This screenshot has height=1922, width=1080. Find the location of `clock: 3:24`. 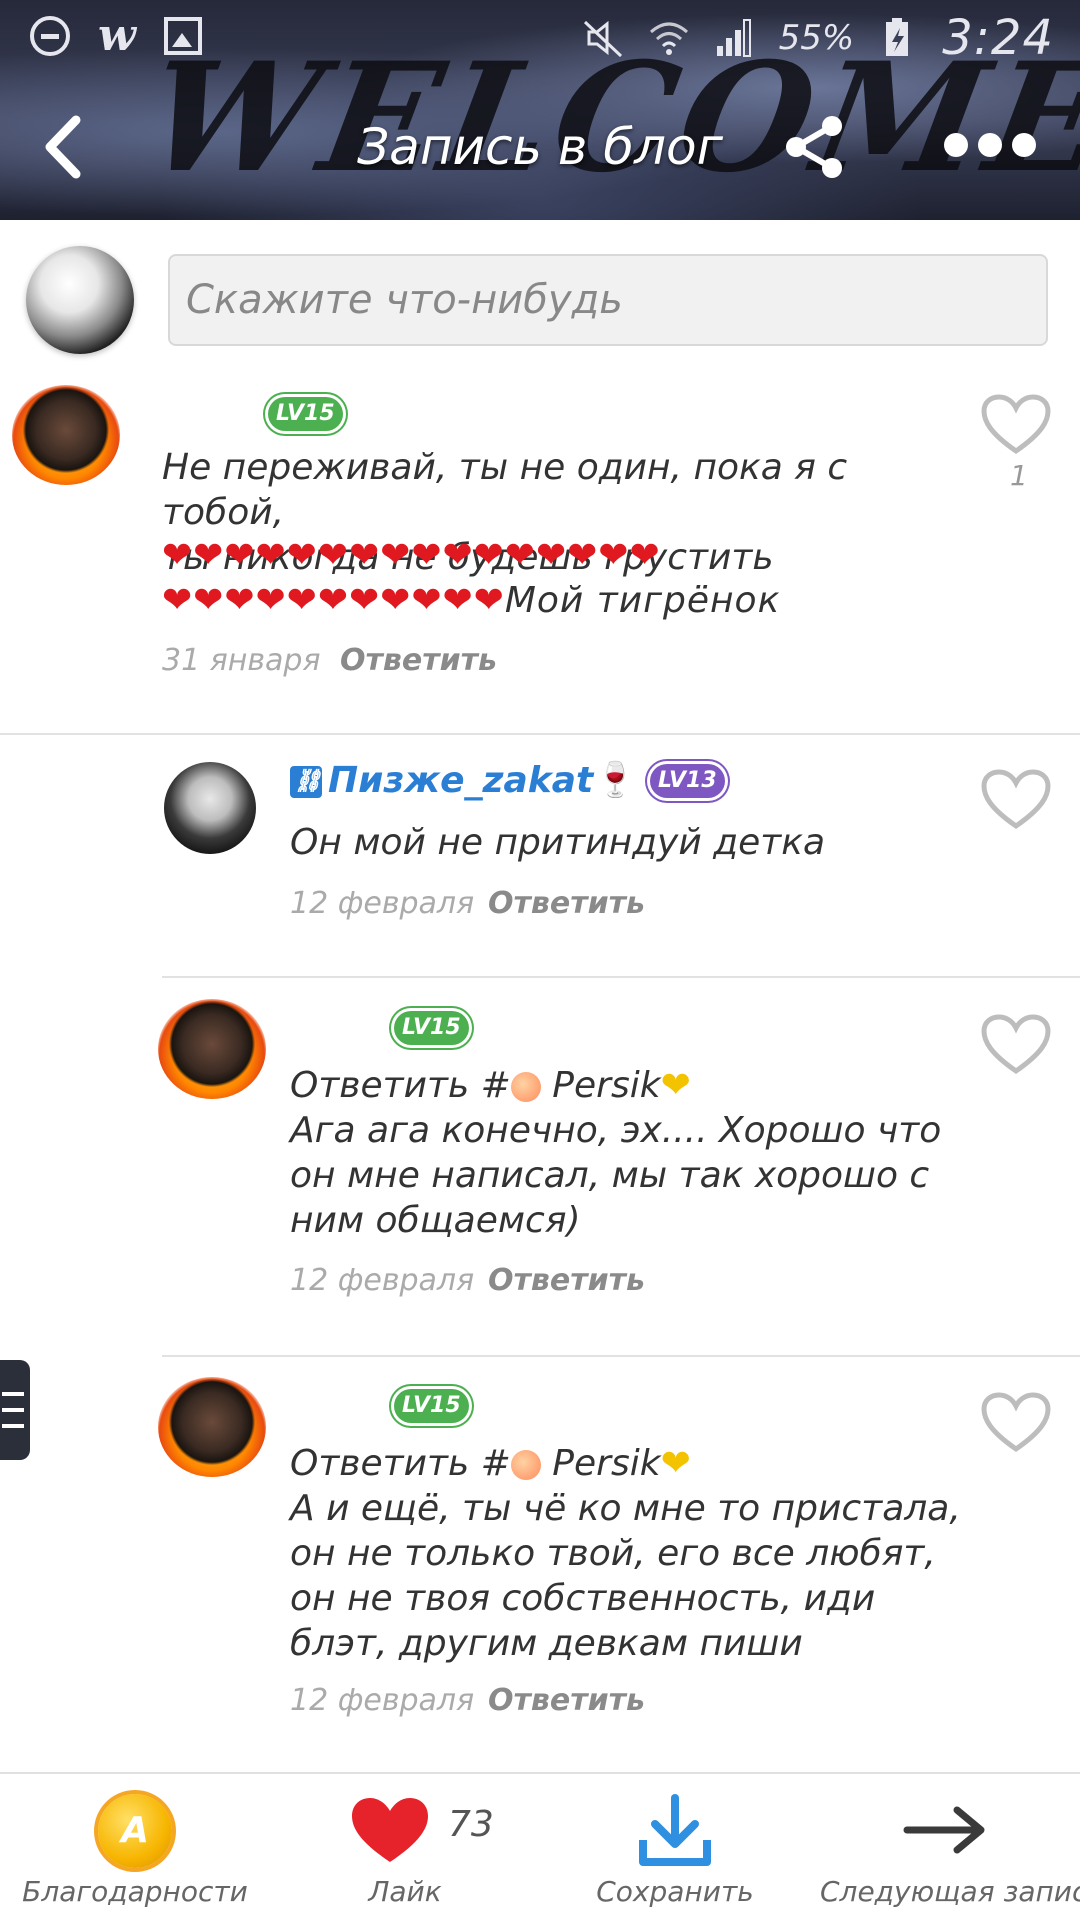

clock: 3:24 is located at coordinates (998, 38).